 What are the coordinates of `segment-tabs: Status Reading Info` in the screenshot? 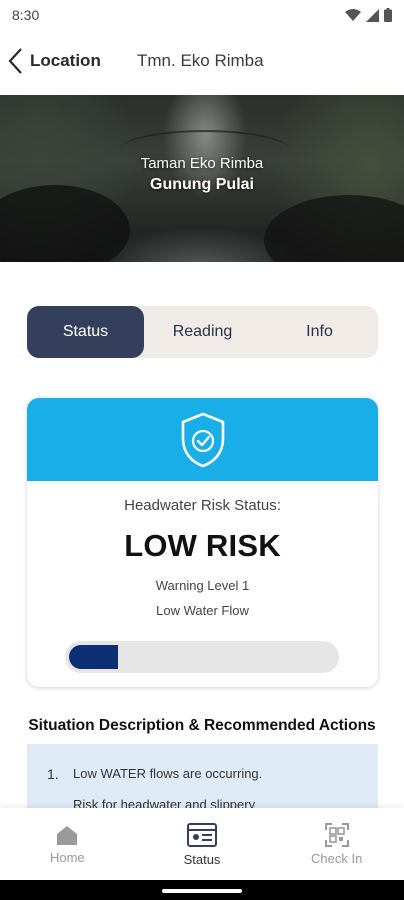 It's located at (202, 332).